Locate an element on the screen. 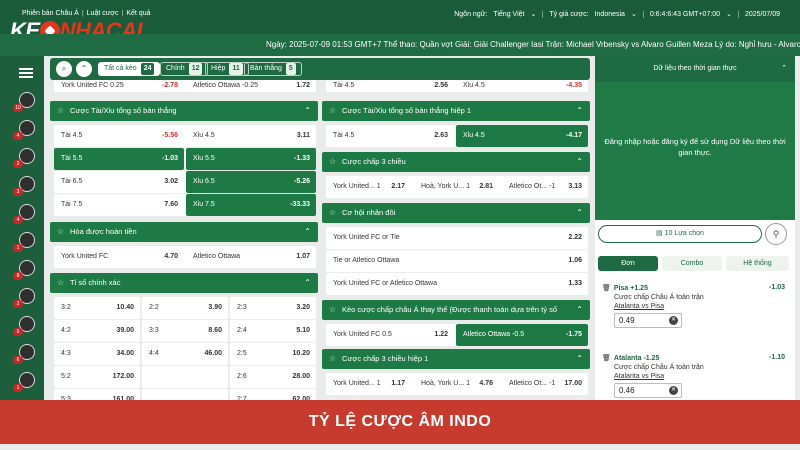 Image resolution: width=800 pixels, height=450 pixels. football-icon: 6 is located at coordinates (24, 354).